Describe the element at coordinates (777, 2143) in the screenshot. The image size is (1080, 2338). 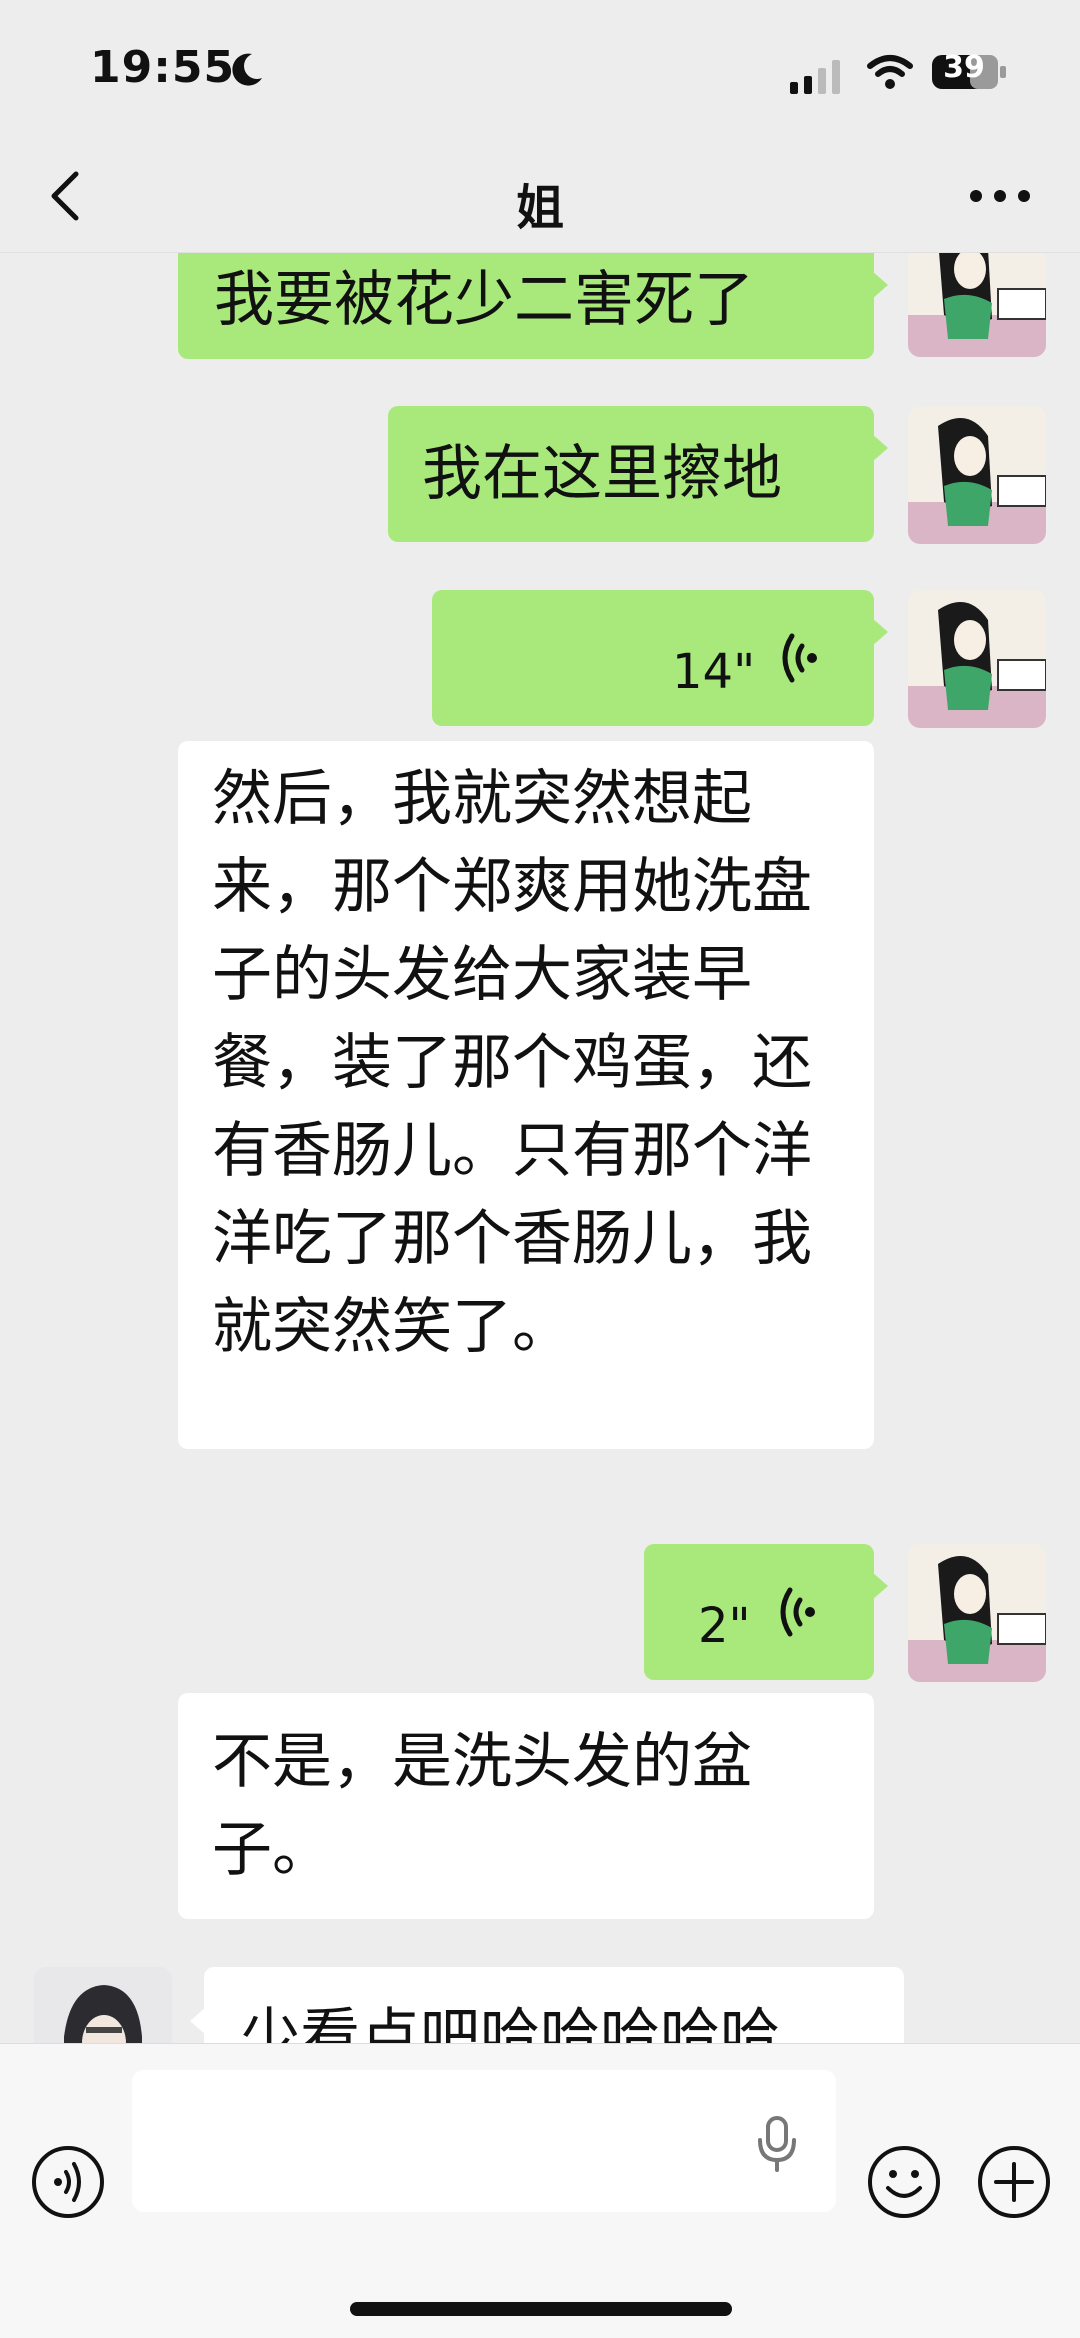
I see `microphone-icon` at that location.